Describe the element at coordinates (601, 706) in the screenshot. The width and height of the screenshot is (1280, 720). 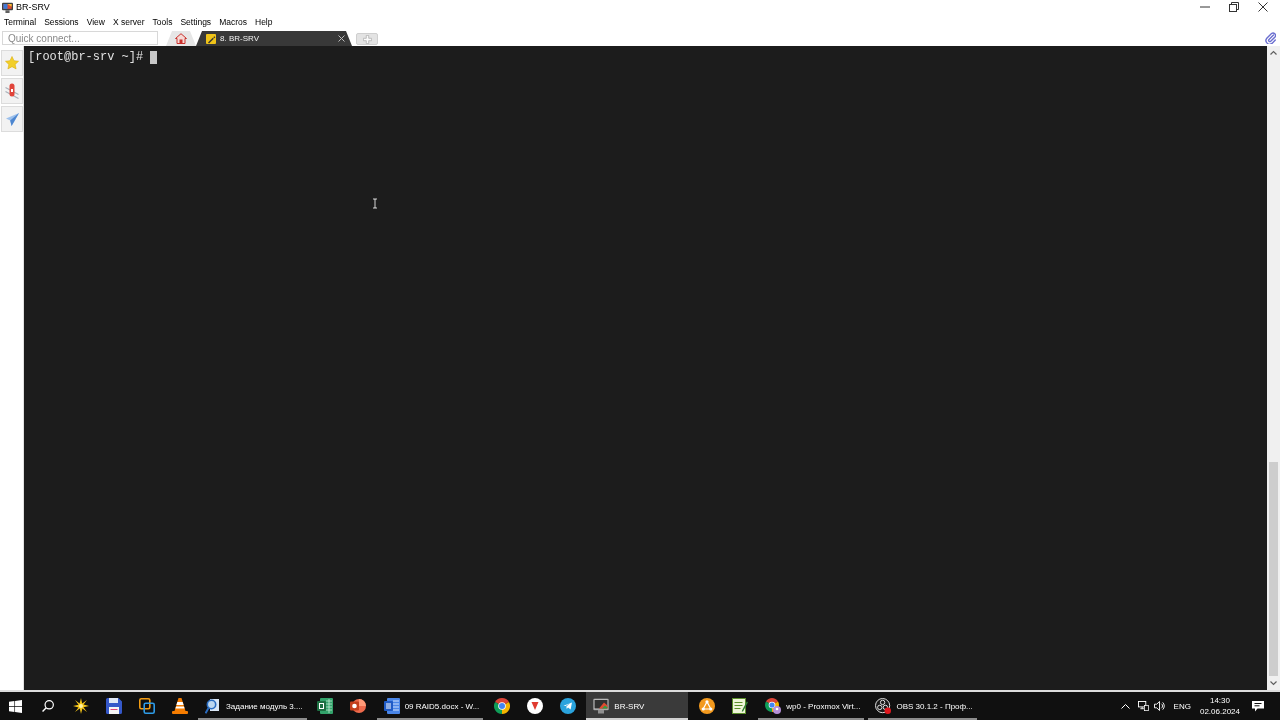
I see `monitor-icon` at that location.